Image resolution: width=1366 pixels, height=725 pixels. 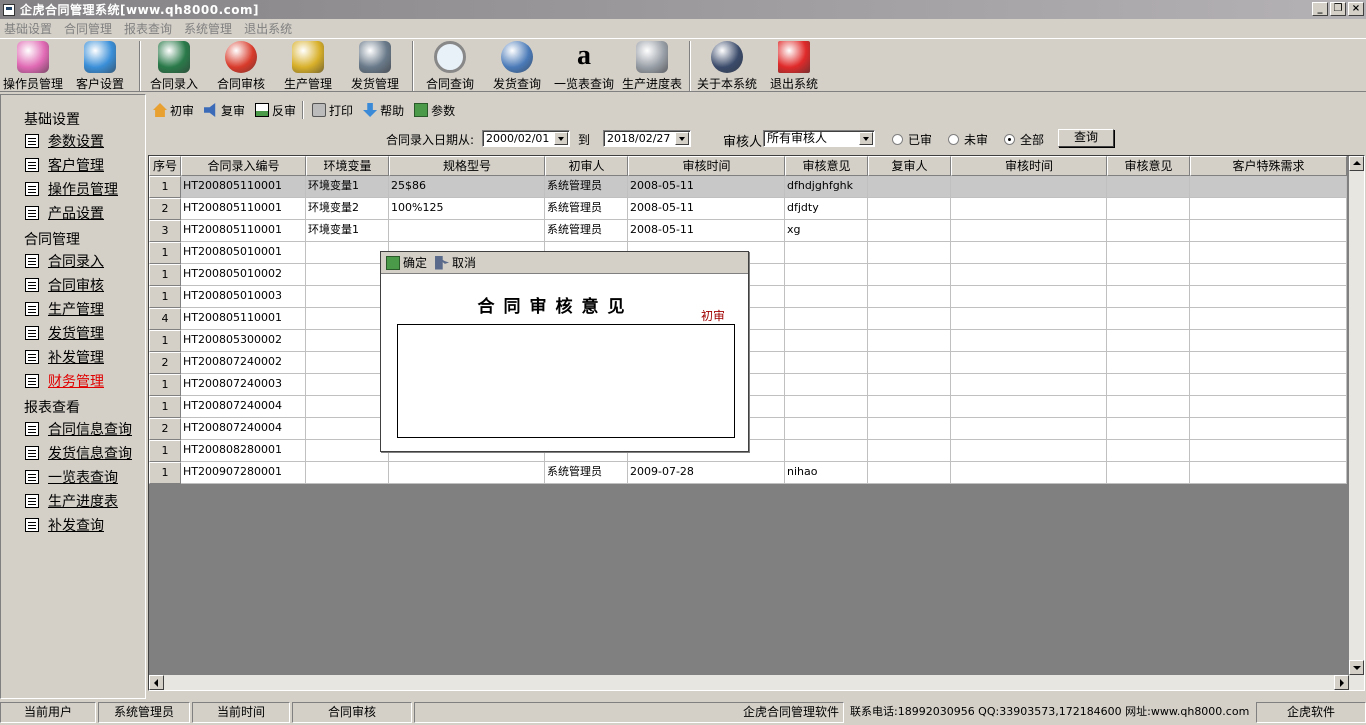 What do you see at coordinates (450, 66) in the screenshot?
I see `toolbar-contract-query-button: 合同查询` at bounding box center [450, 66].